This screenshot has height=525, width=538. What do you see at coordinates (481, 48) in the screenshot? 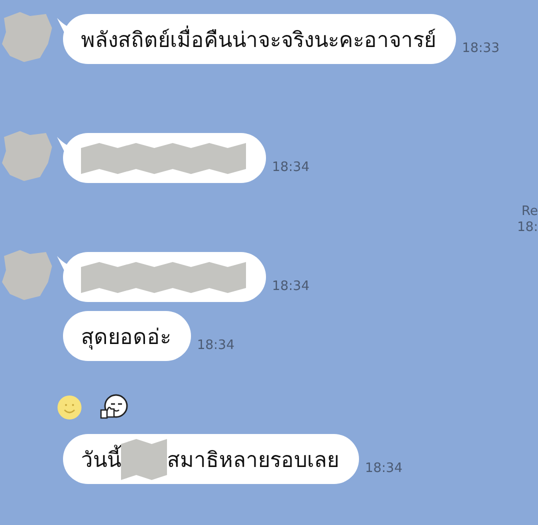
I see `timestamp: 18:33` at bounding box center [481, 48].